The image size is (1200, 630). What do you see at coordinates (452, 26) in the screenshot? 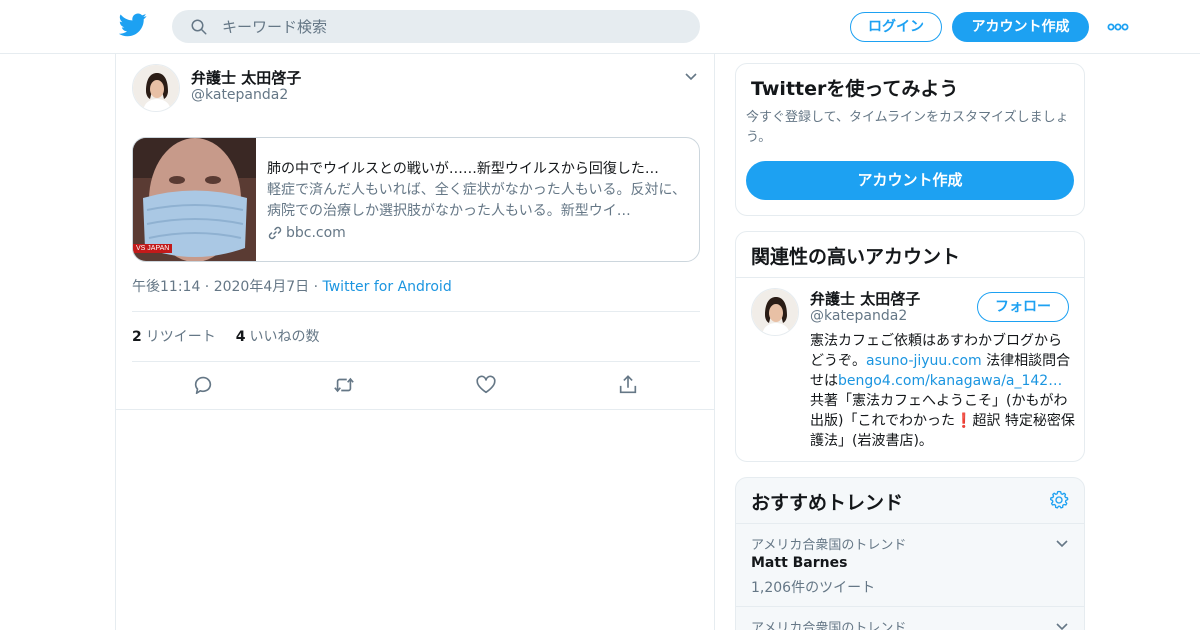
I see `search-input` at bounding box center [452, 26].